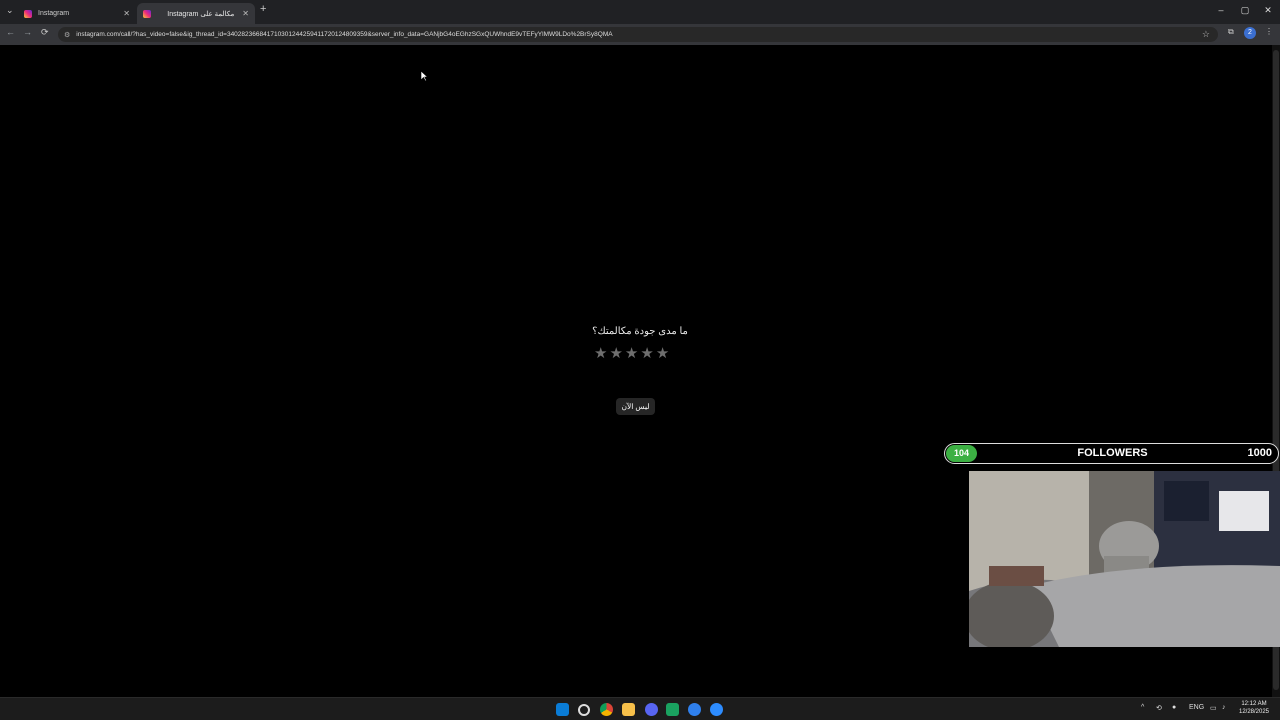  I want to click on chevron-up-icon: ^, so click(1142, 707).